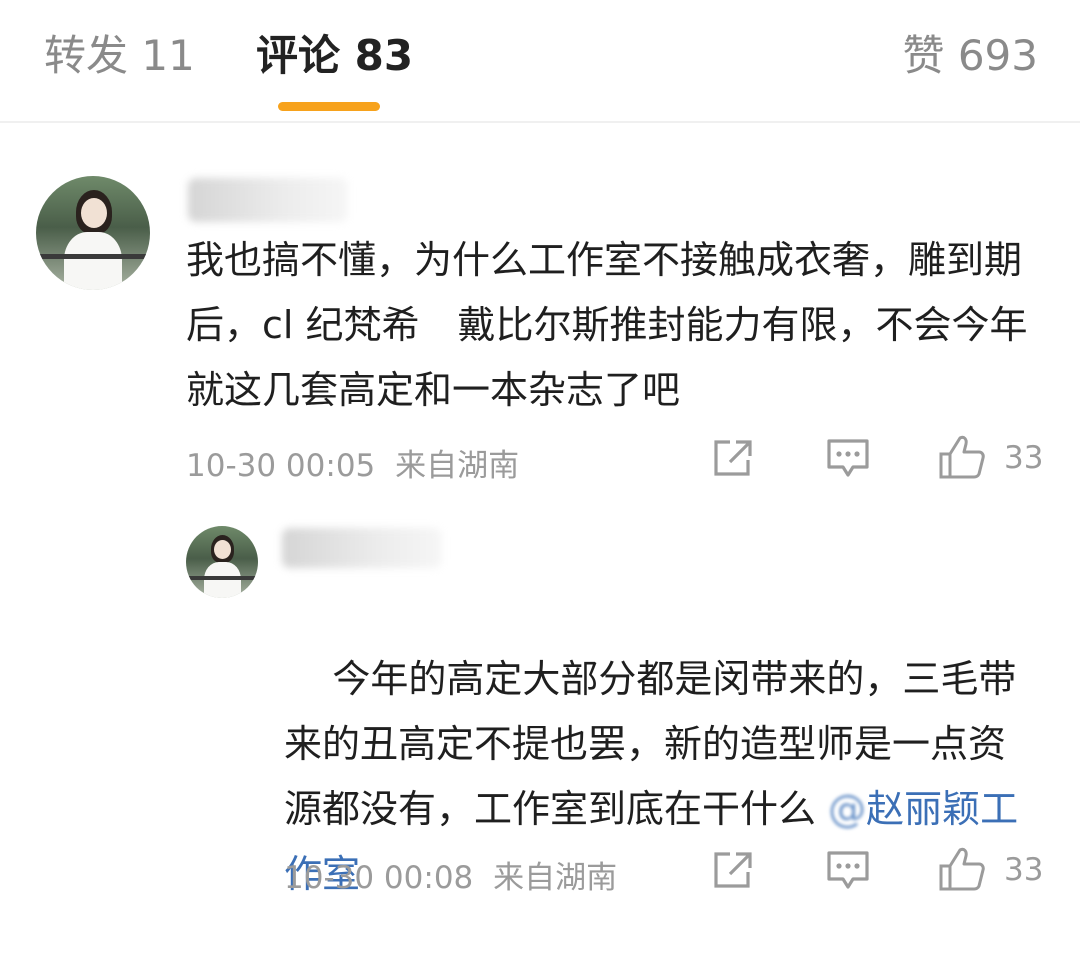  What do you see at coordinates (329, 106) in the screenshot?
I see `active-tab-indicator` at bounding box center [329, 106].